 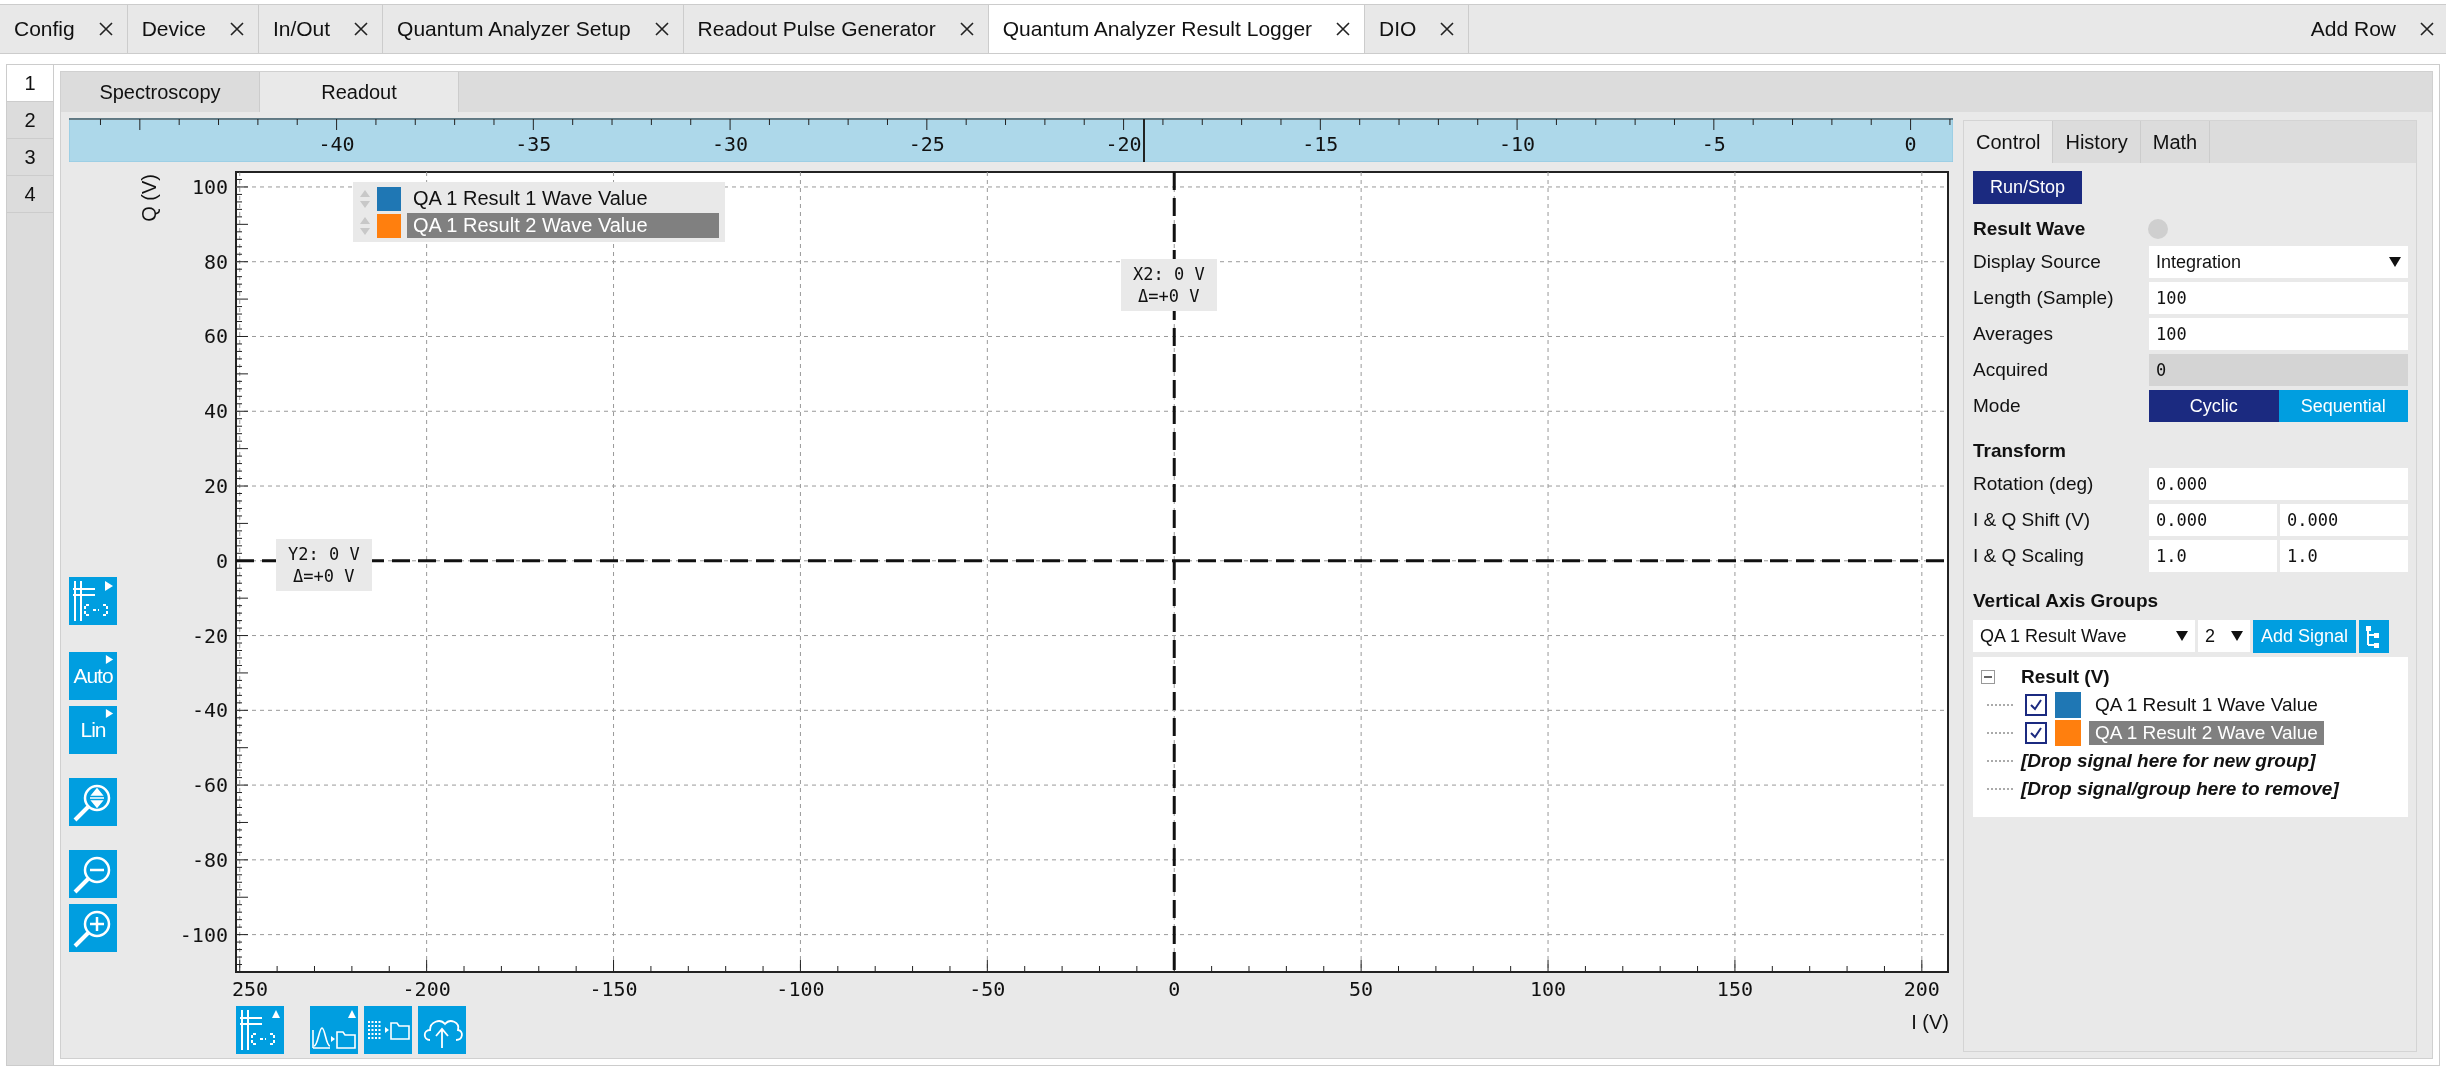 I want to click on row-tab: 2, so click(x=30, y=120).